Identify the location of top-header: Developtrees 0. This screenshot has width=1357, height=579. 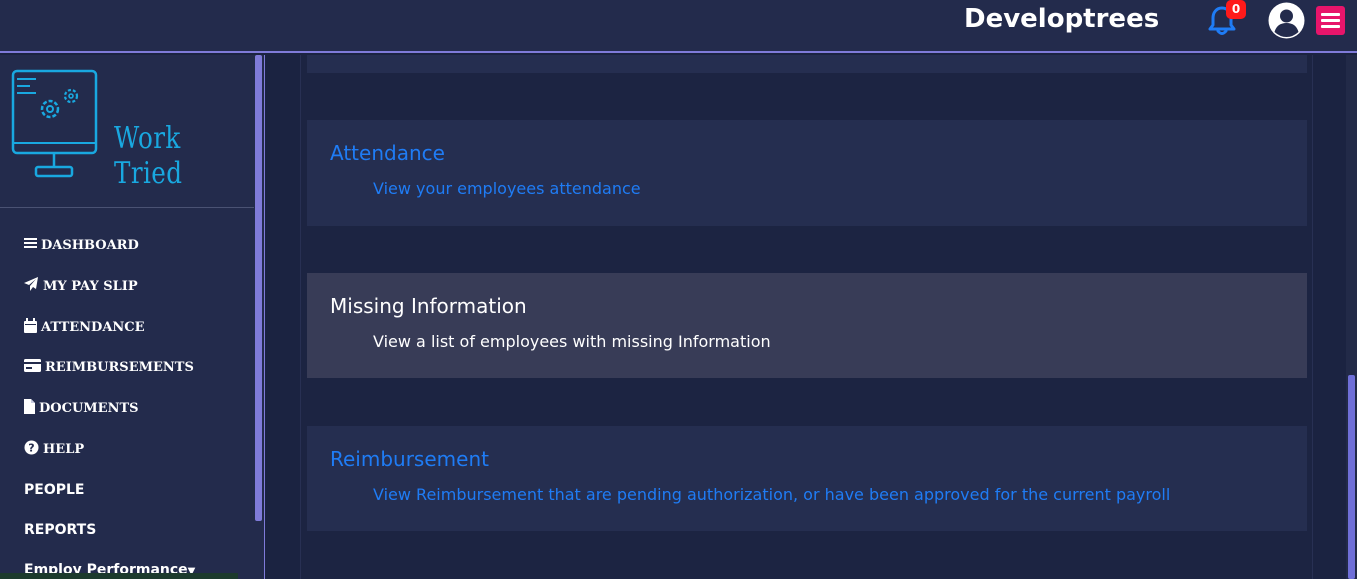
(678, 26).